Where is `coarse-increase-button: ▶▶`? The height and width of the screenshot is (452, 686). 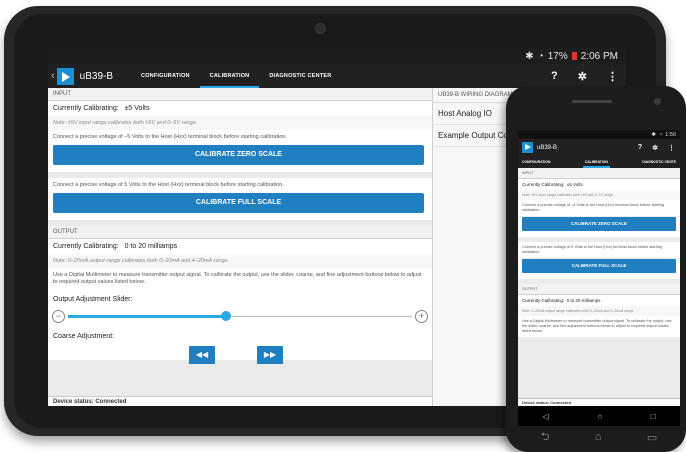
coarse-increase-button: ▶▶ is located at coordinates (270, 355).